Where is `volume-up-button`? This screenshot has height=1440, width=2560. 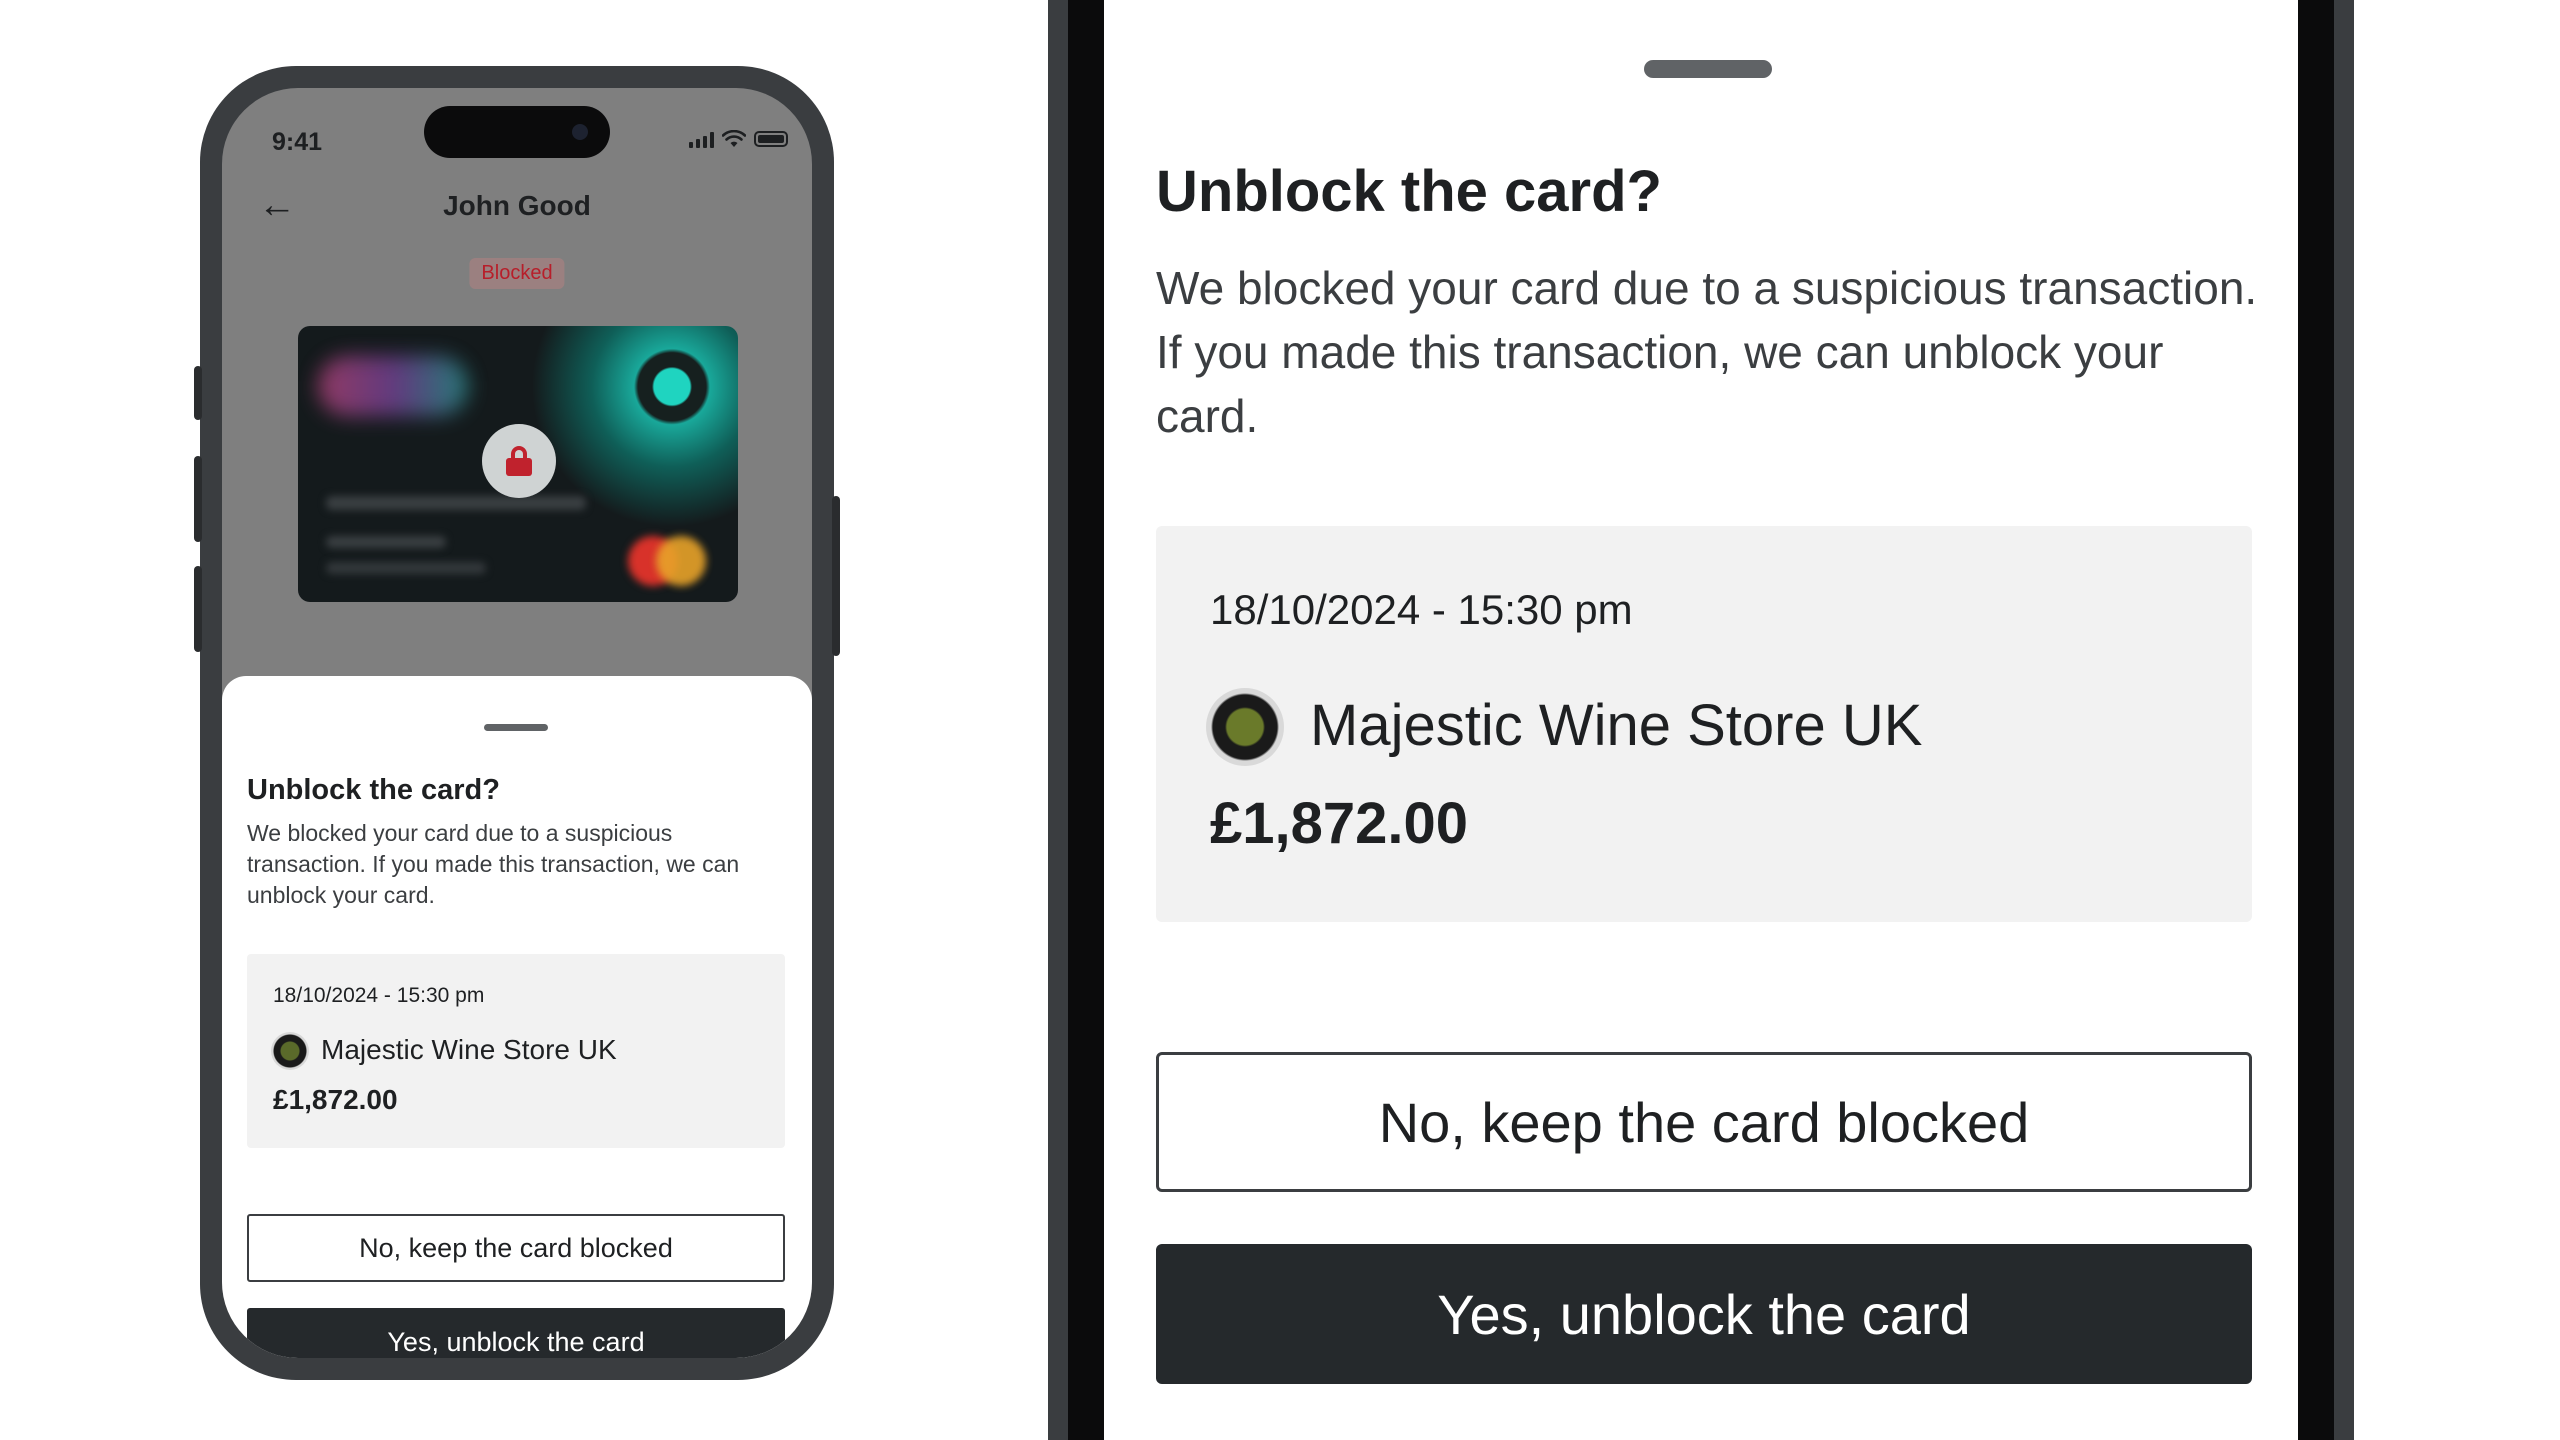
volume-up-button is located at coordinates (198, 499).